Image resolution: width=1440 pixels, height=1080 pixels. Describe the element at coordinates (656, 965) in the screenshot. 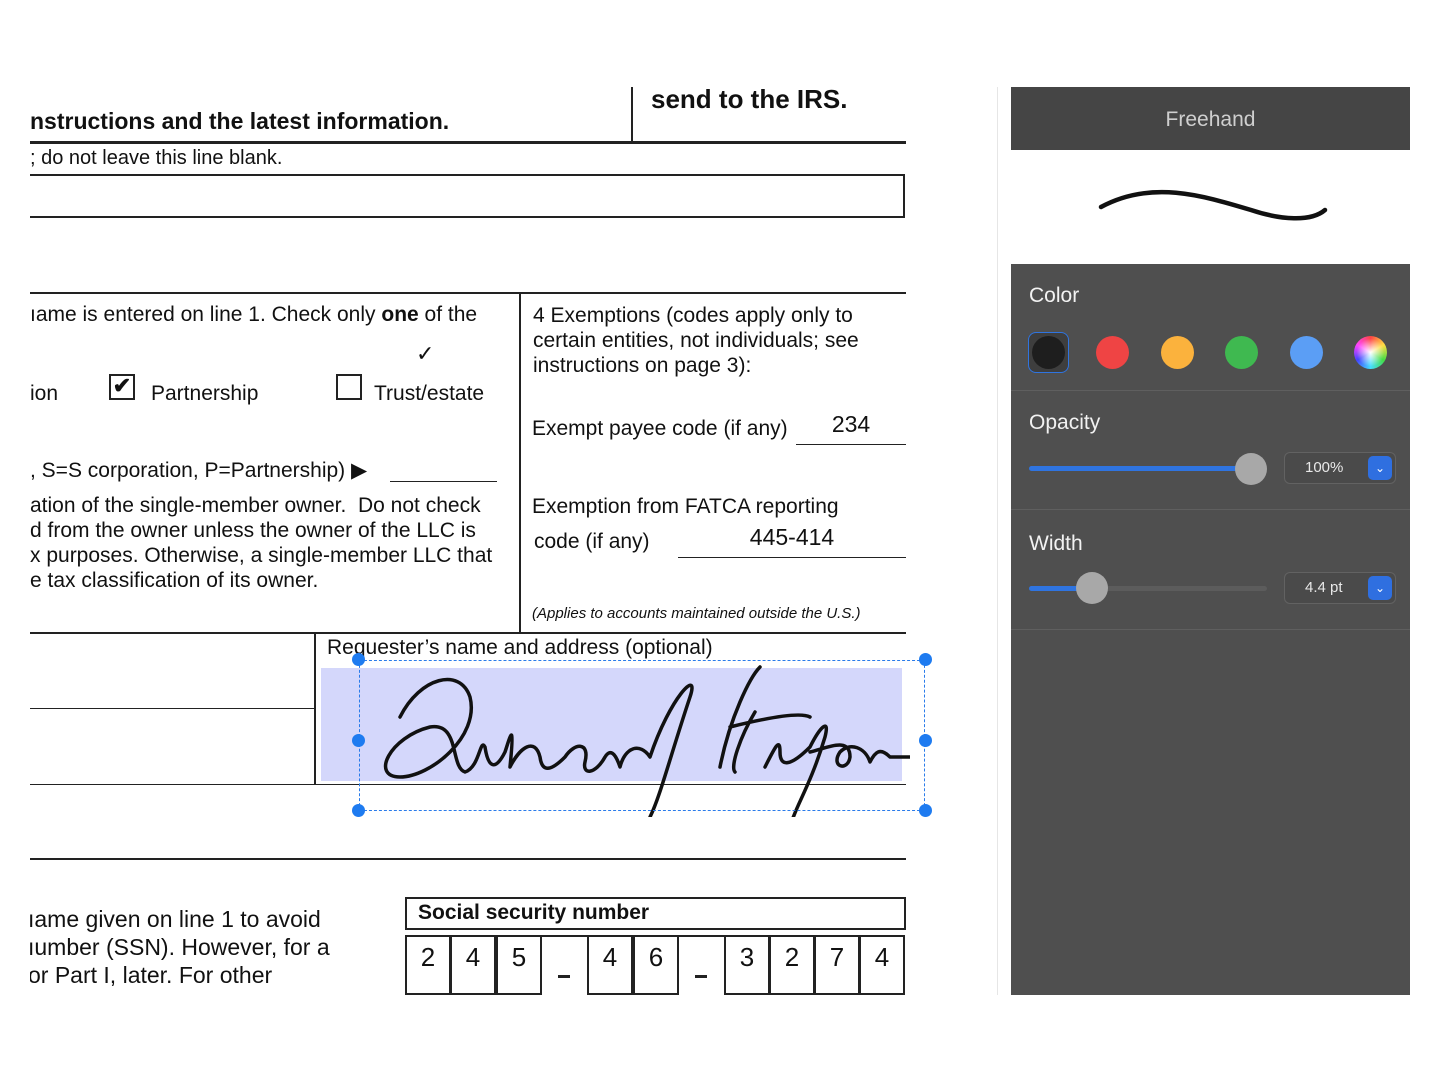

I see `ssn-digit: 6` at that location.